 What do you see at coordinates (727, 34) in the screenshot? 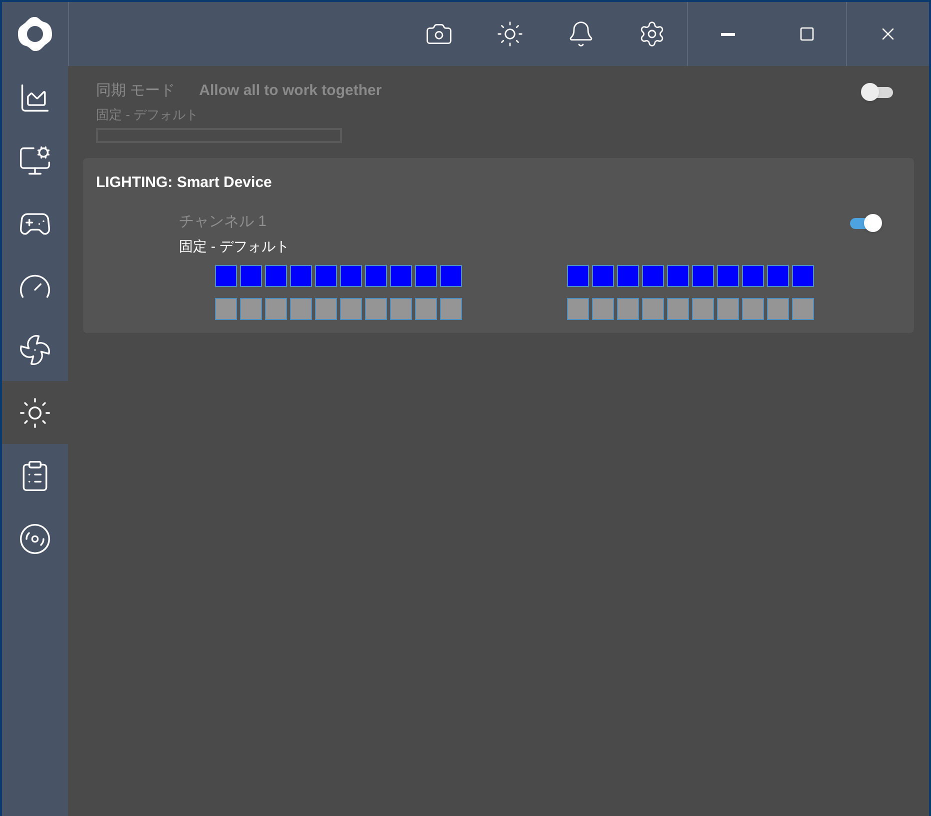
I see `minimize-icon` at bounding box center [727, 34].